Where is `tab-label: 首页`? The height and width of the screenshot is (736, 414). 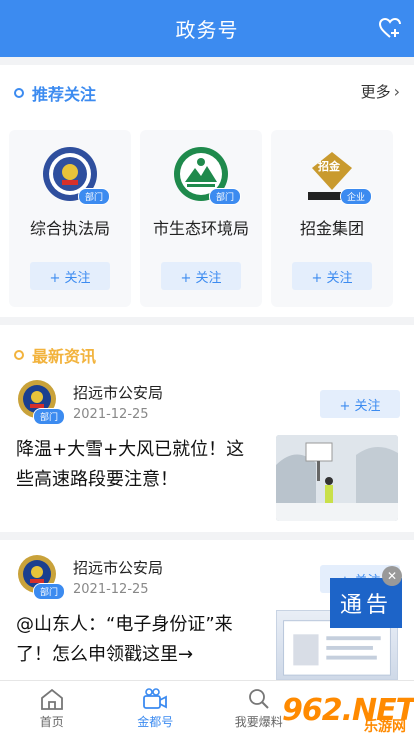 tab-label: 首页 is located at coordinates (51, 722).